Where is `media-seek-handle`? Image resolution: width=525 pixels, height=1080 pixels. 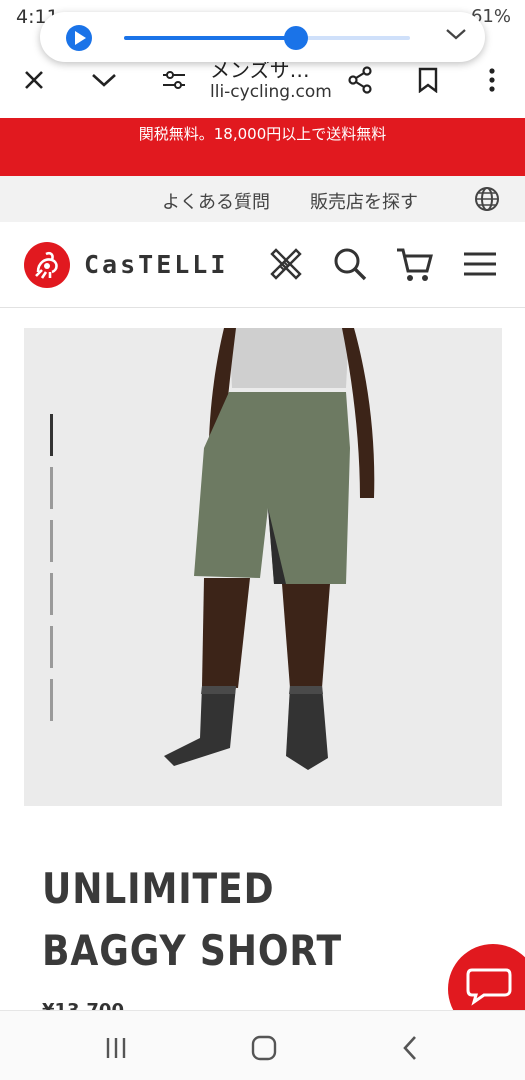 media-seek-handle is located at coordinates (295, 38).